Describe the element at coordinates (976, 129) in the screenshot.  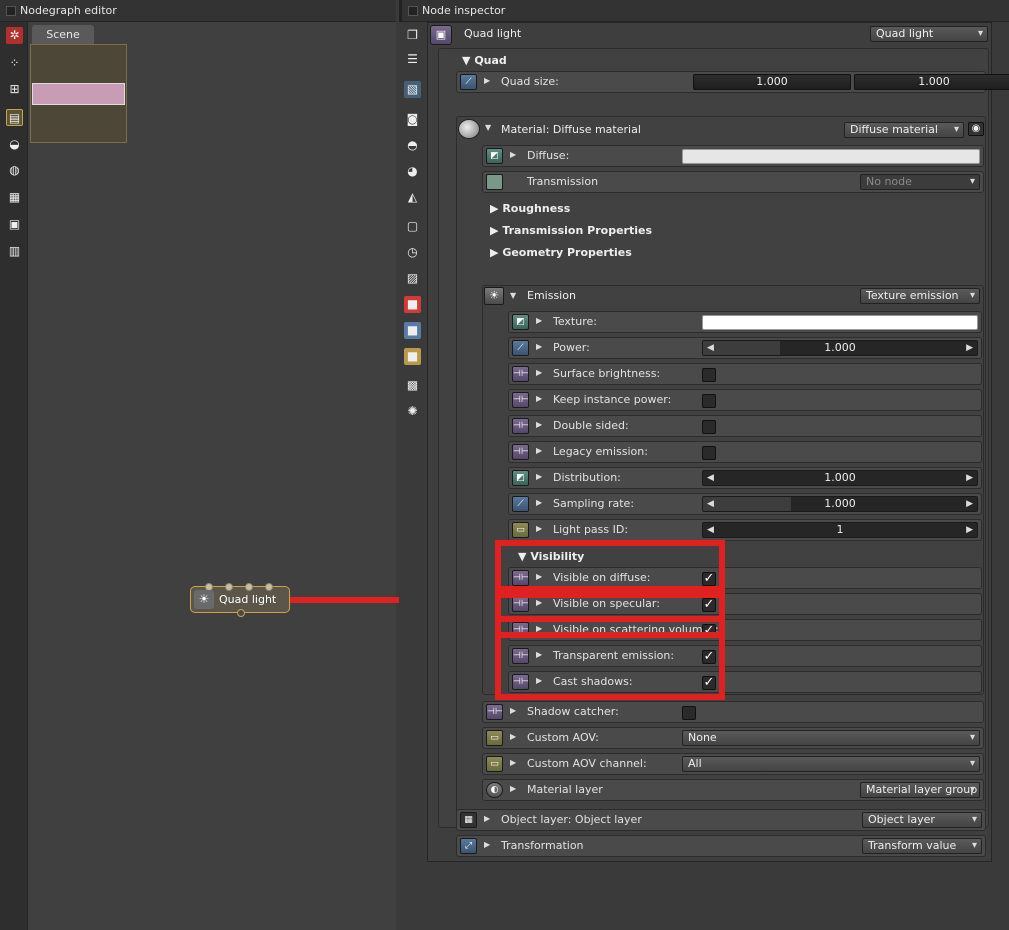
I see `eye-icon: ◉` at that location.